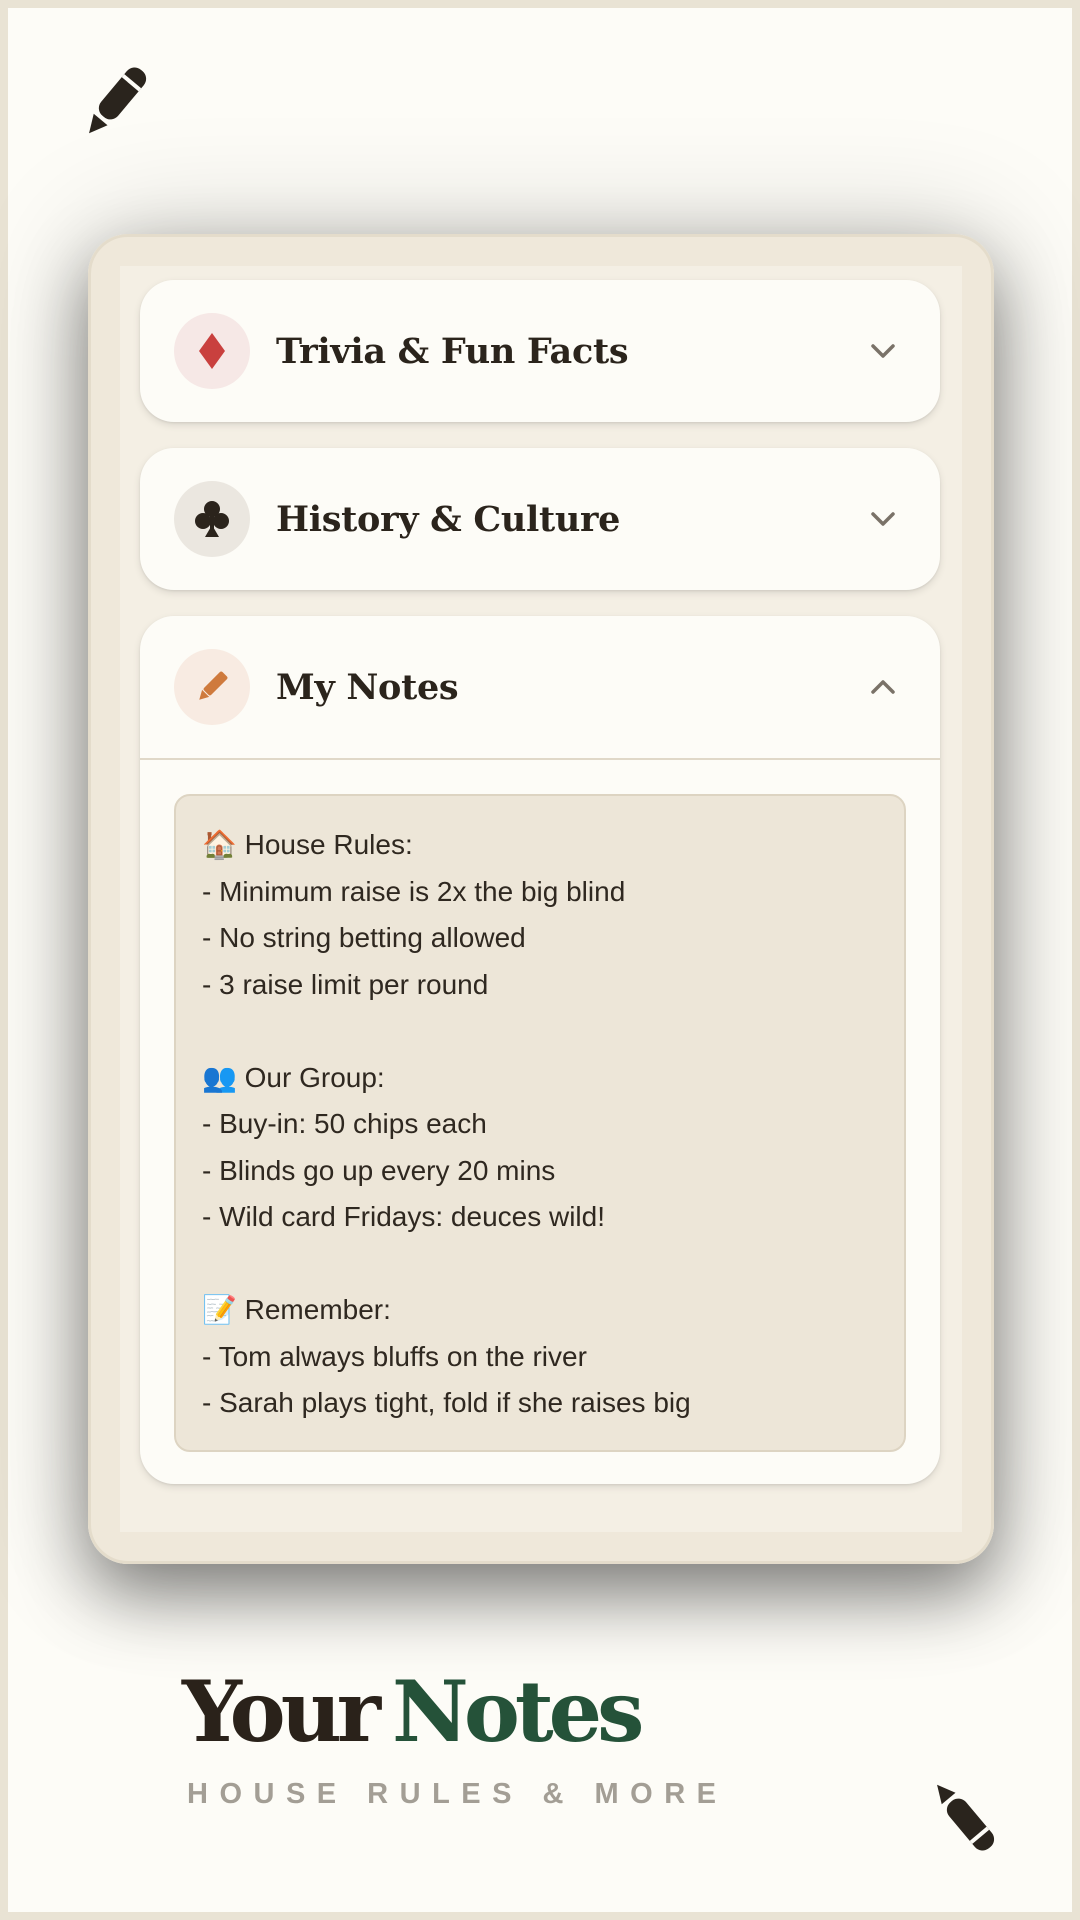 This screenshot has width=1080, height=1920. I want to click on section-title: My Notes, so click(367, 687).